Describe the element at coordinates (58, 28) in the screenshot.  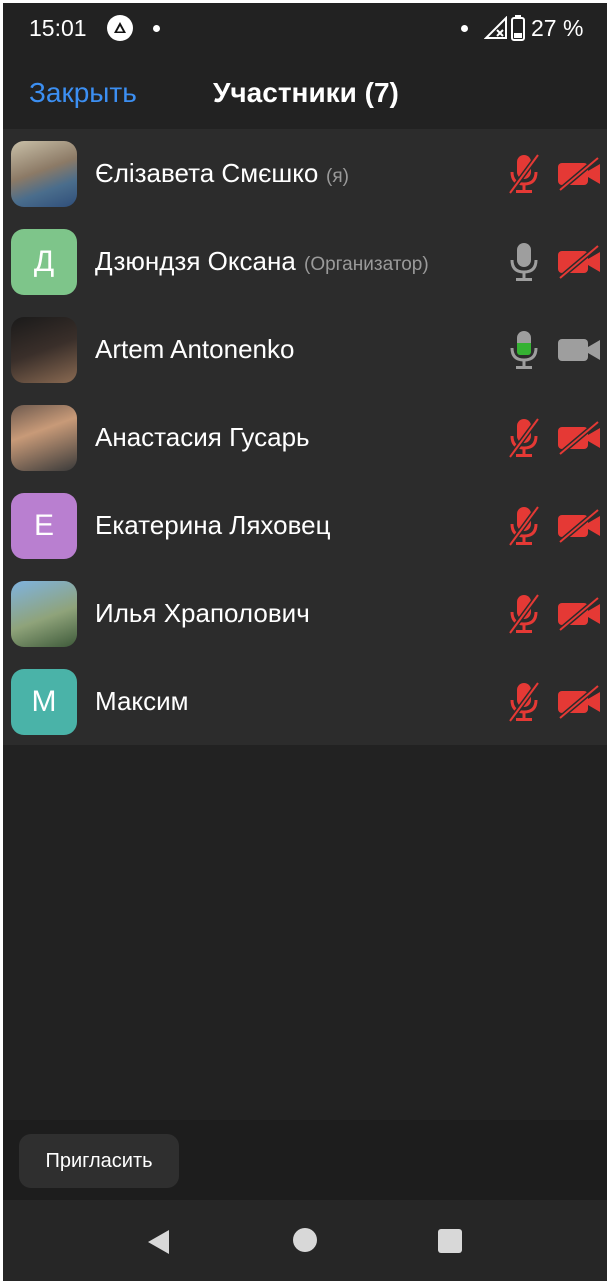
I see `status-time: 15:01` at that location.